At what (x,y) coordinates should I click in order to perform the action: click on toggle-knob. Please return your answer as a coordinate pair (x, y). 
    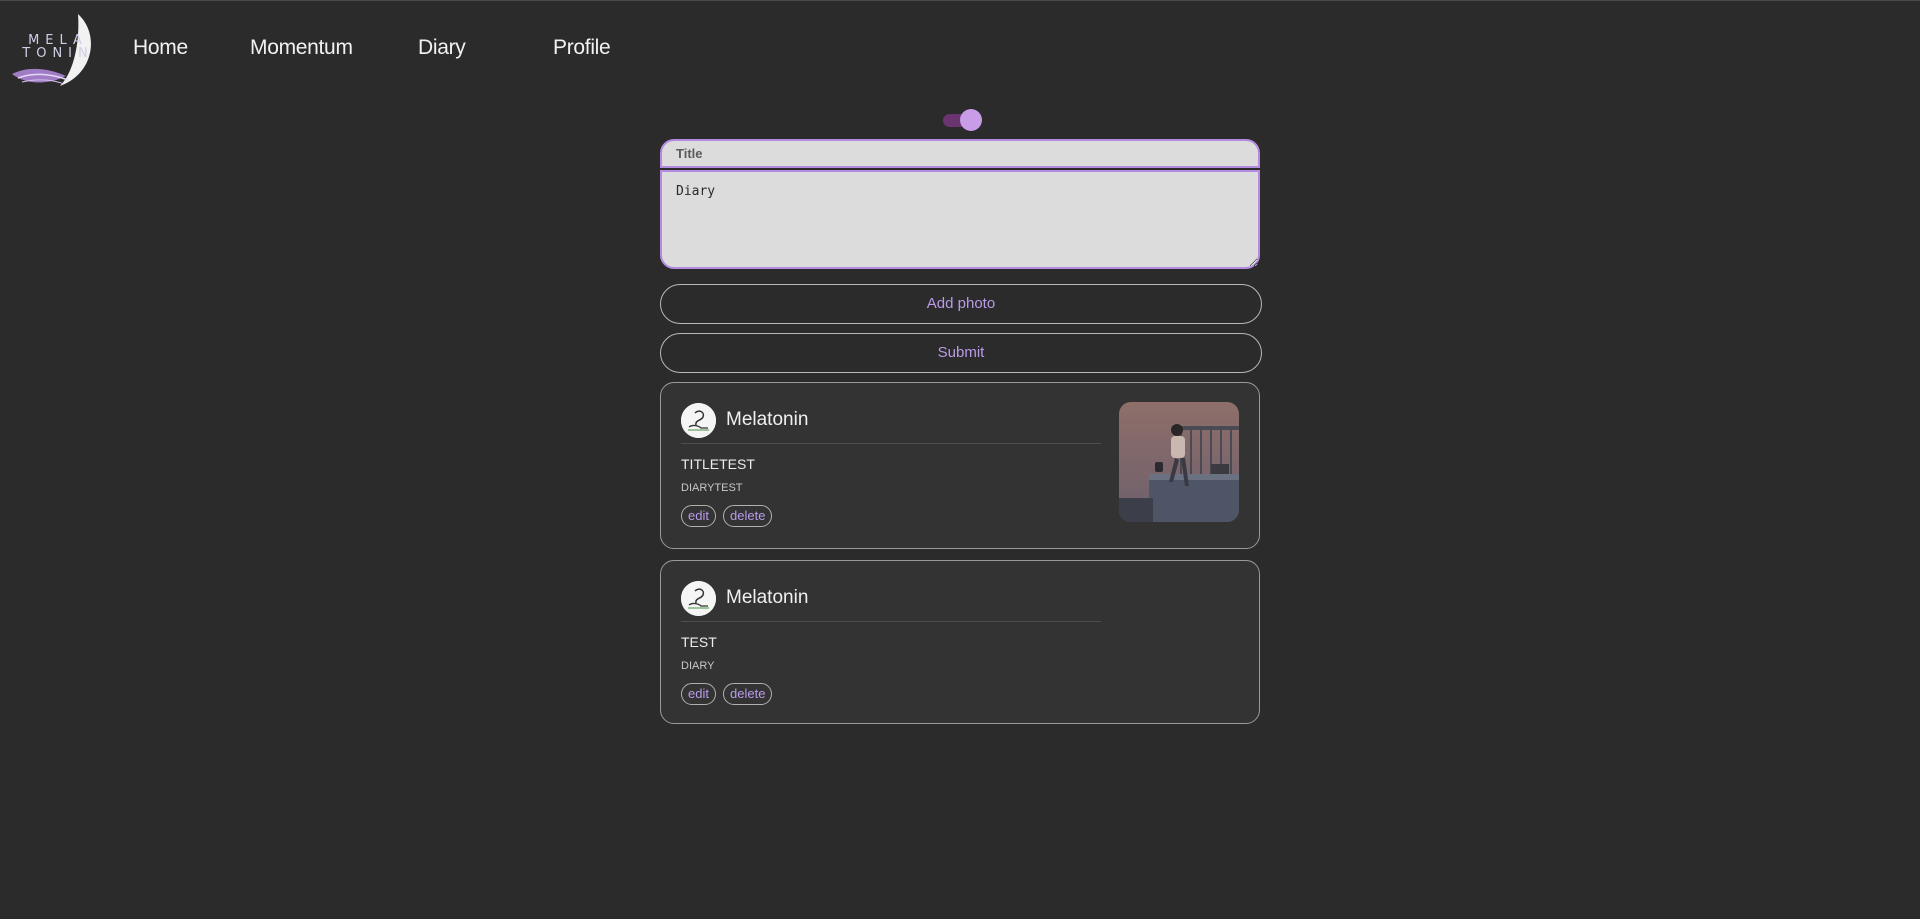
    Looking at the image, I should click on (971, 120).